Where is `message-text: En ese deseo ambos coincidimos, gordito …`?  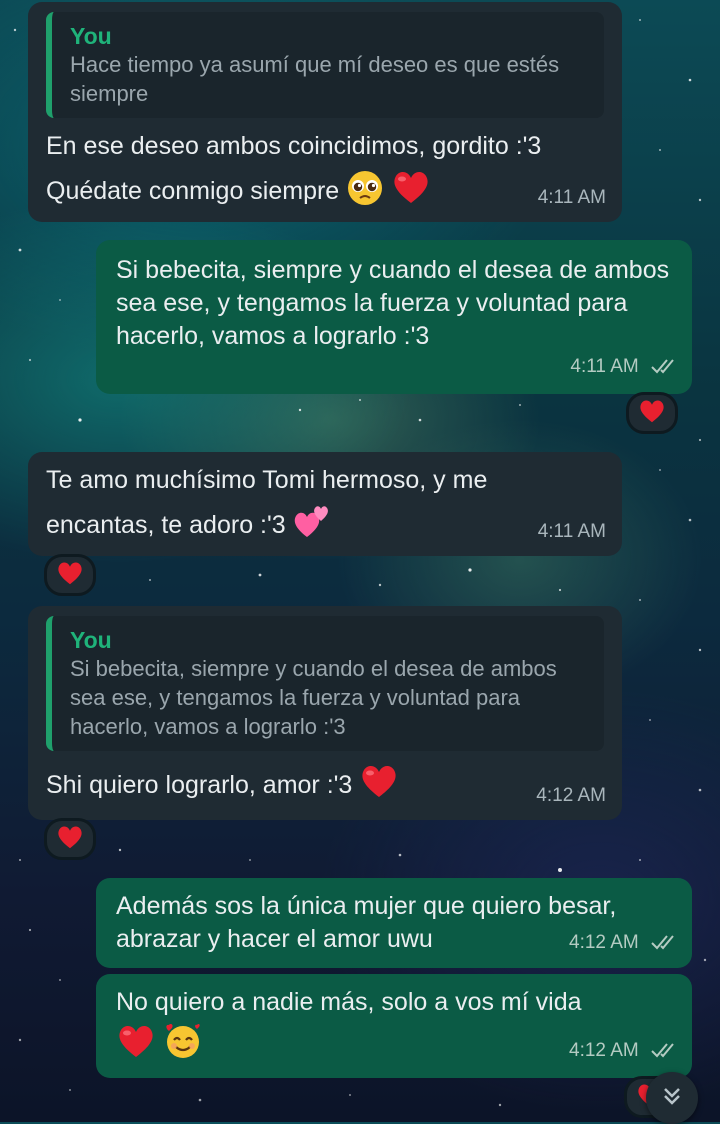 message-text: En ese deseo ambos coincidimos, gordito … is located at coordinates (325, 173).